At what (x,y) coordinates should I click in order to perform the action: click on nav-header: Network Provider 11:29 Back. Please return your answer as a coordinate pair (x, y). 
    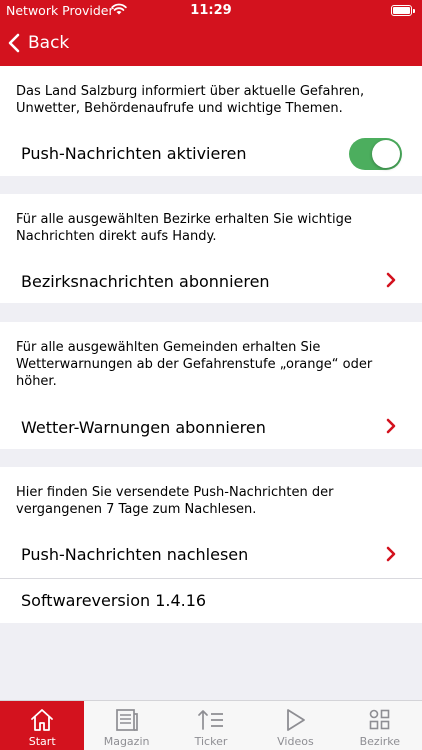
    Looking at the image, I should click on (211, 33).